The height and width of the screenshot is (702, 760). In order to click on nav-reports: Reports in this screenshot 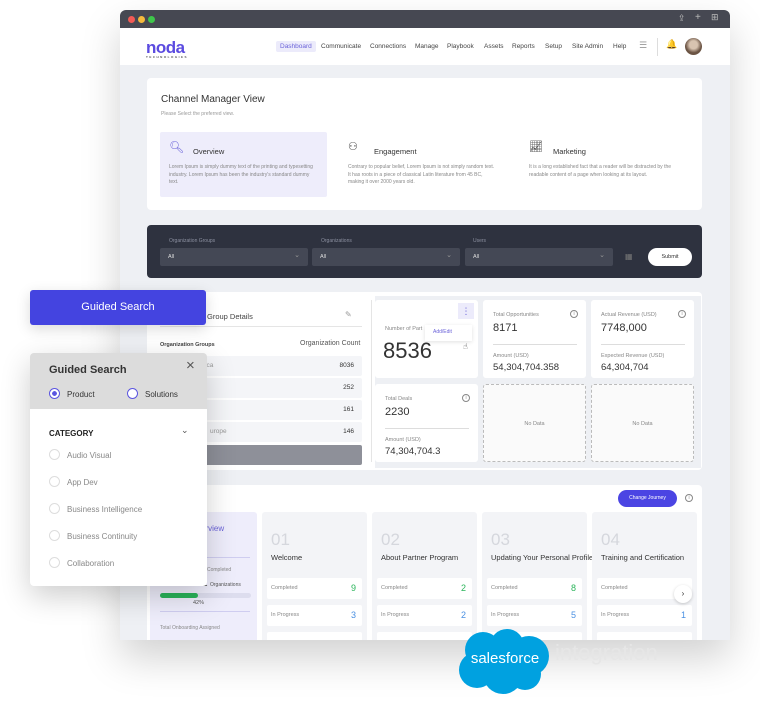, I will do `click(523, 46)`.